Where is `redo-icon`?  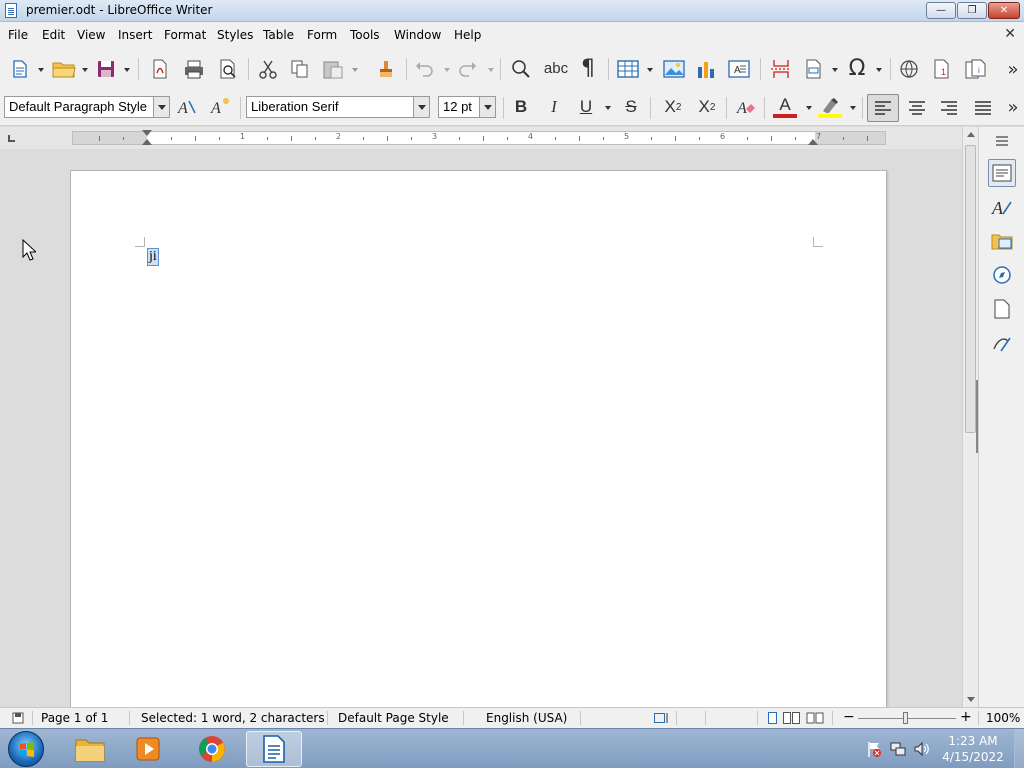
redo-icon is located at coordinates (468, 69).